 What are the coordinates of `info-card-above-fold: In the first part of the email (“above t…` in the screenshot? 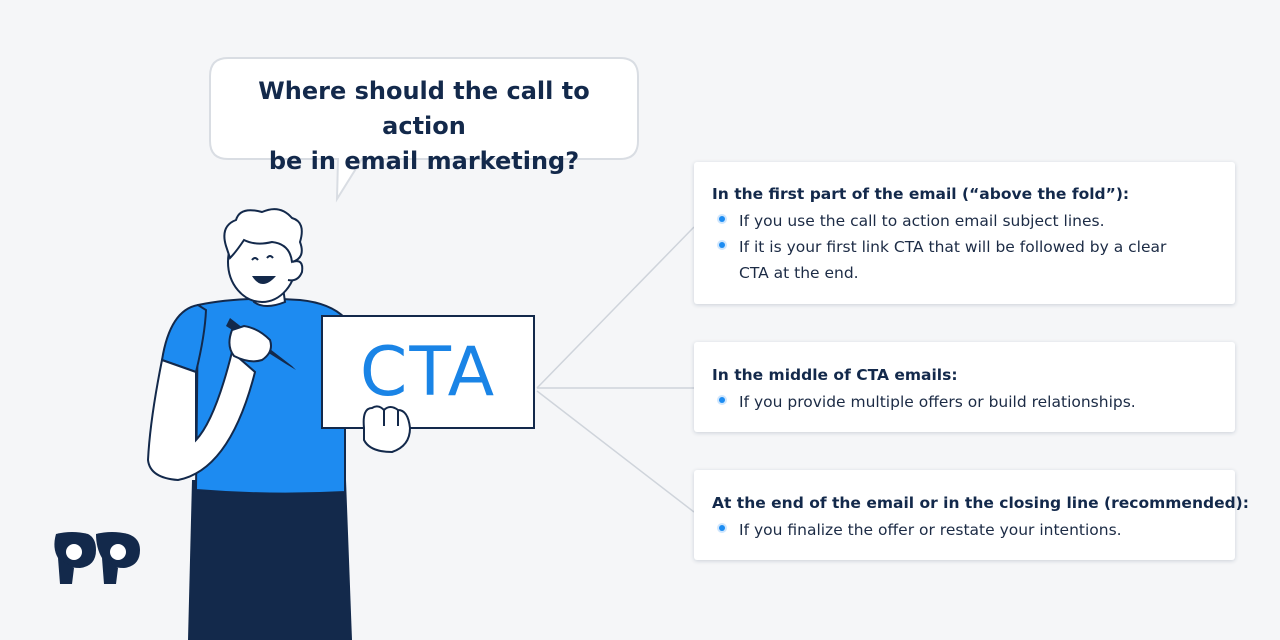 It's located at (964, 233).